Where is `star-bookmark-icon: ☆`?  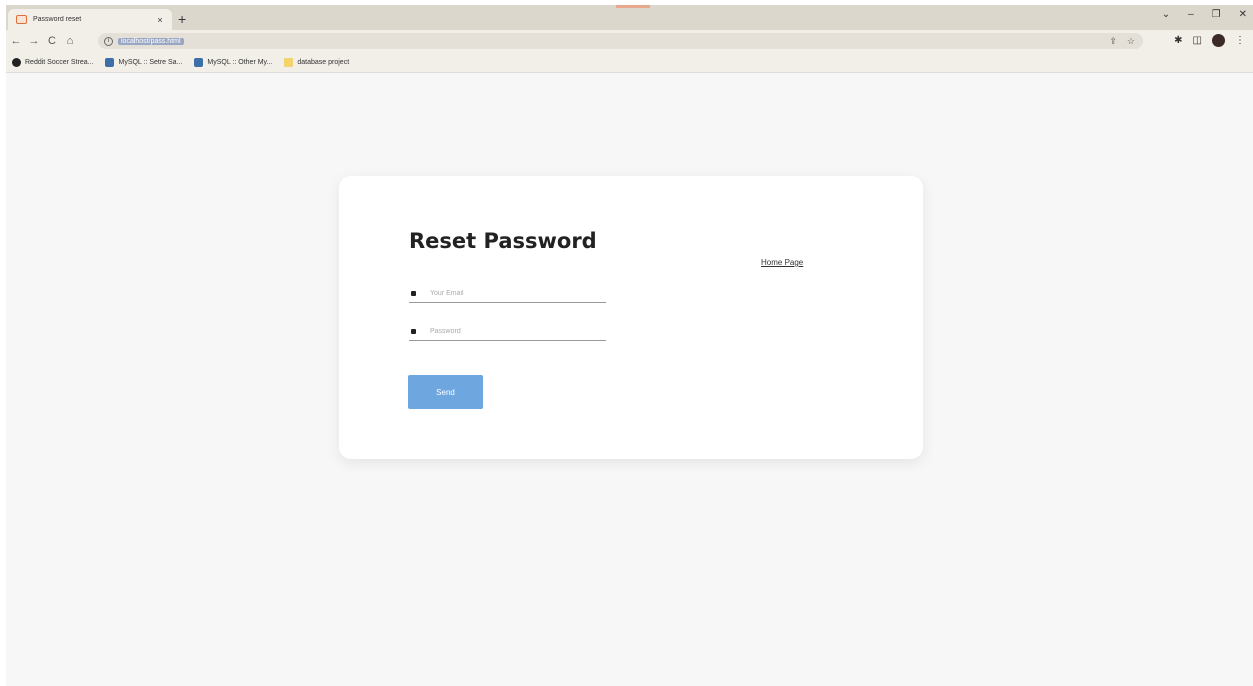 star-bookmark-icon: ☆ is located at coordinates (1131, 41).